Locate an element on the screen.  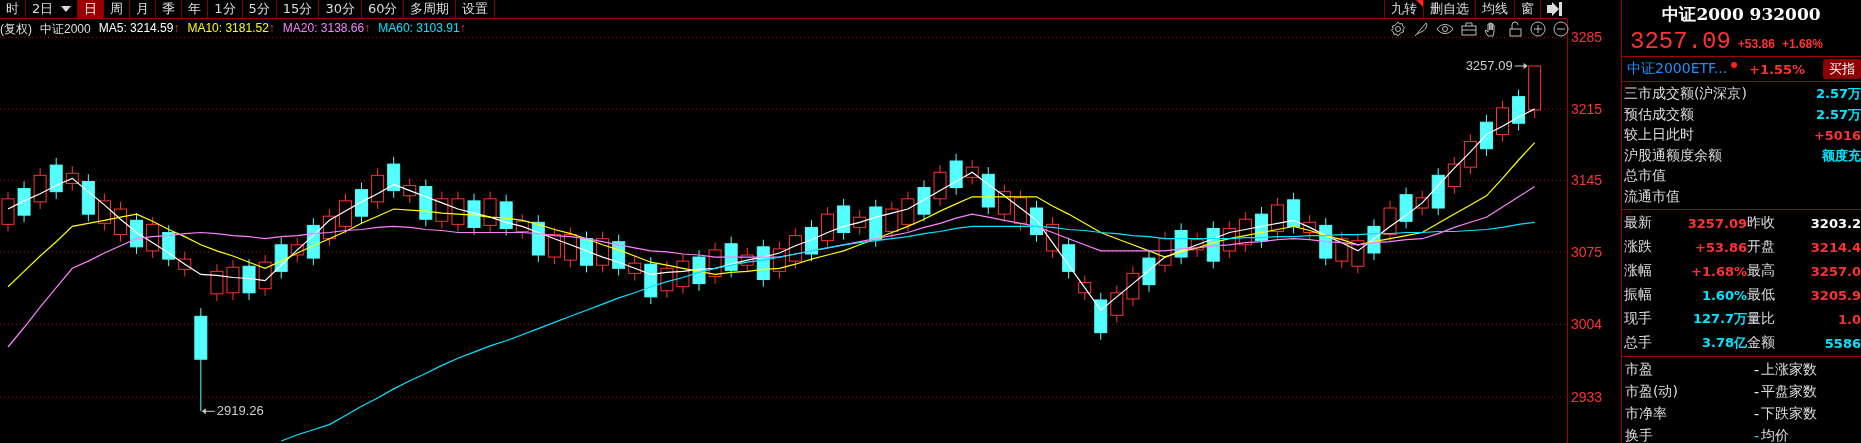
field-value: 5586 is located at coordinates (1842, 343).